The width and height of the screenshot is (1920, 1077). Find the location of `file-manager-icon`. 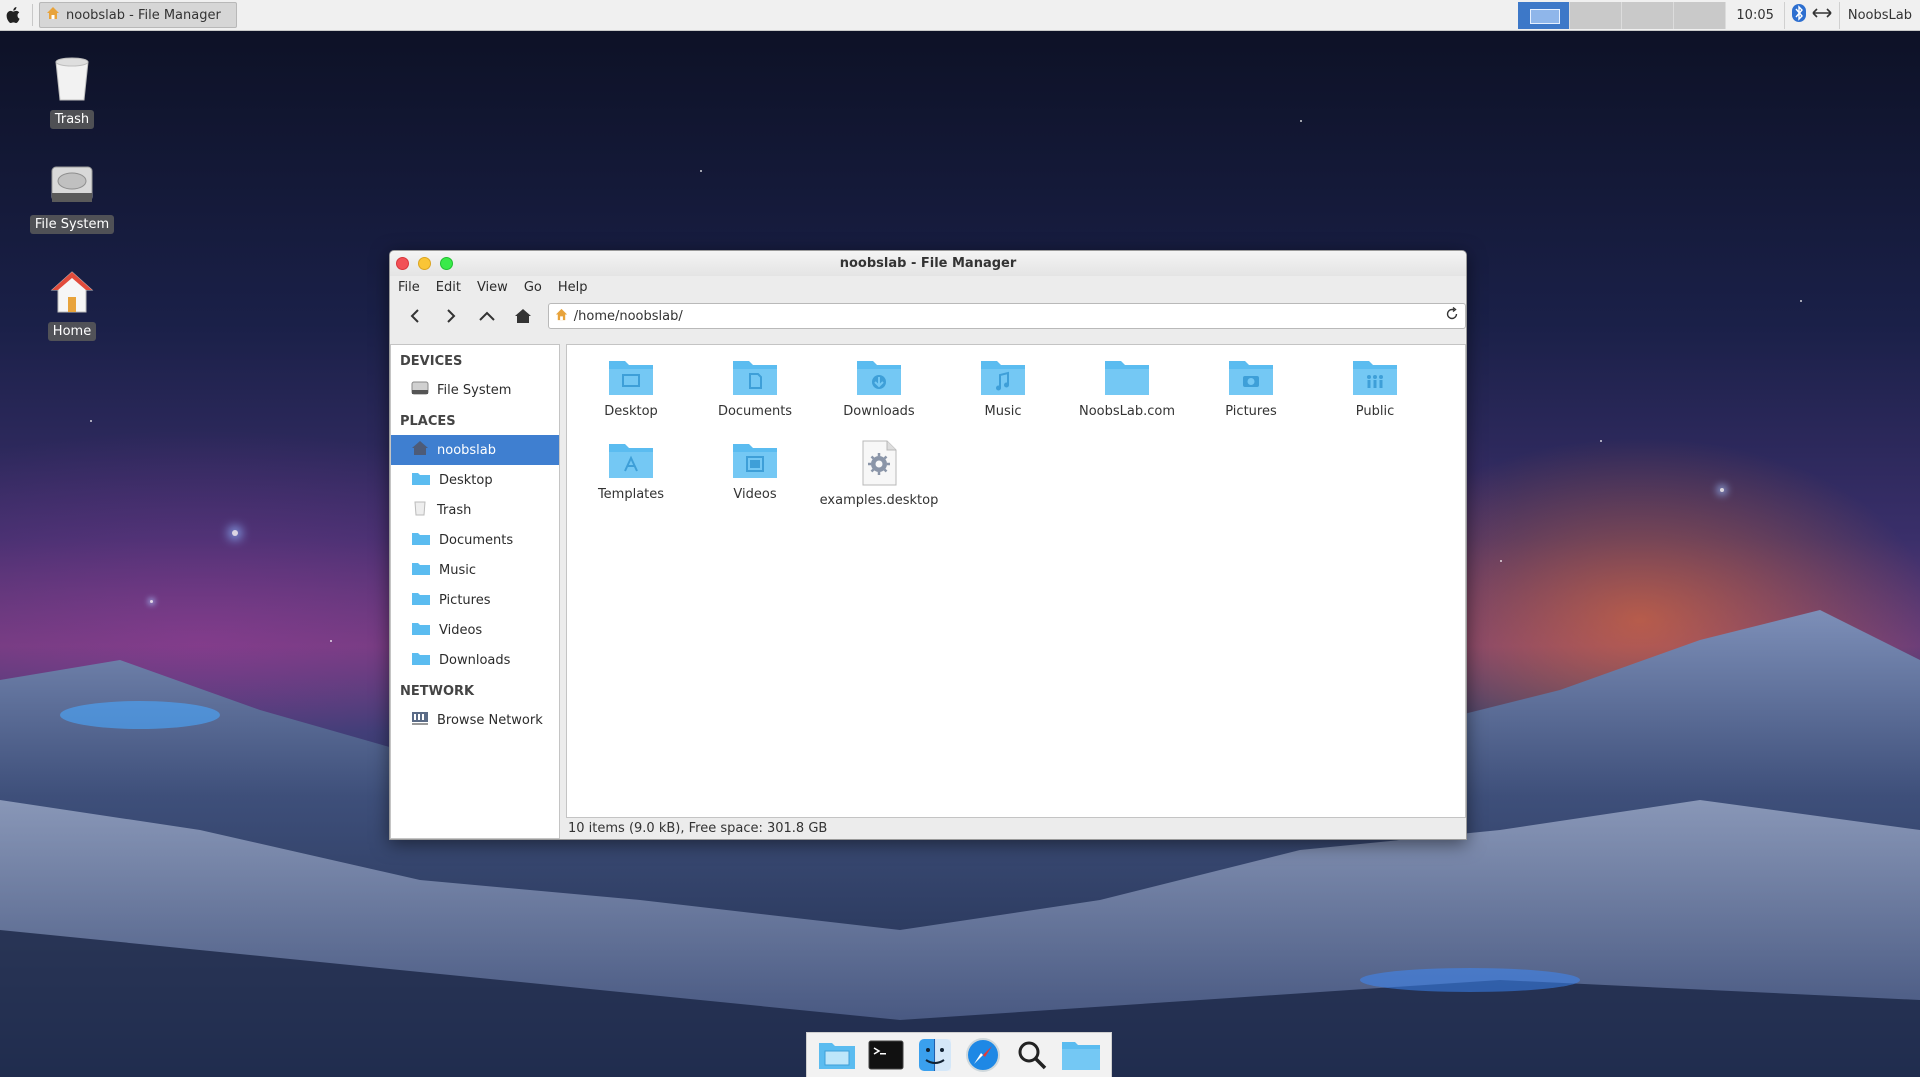

file-manager-icon is located at coordinates (837, 1056).